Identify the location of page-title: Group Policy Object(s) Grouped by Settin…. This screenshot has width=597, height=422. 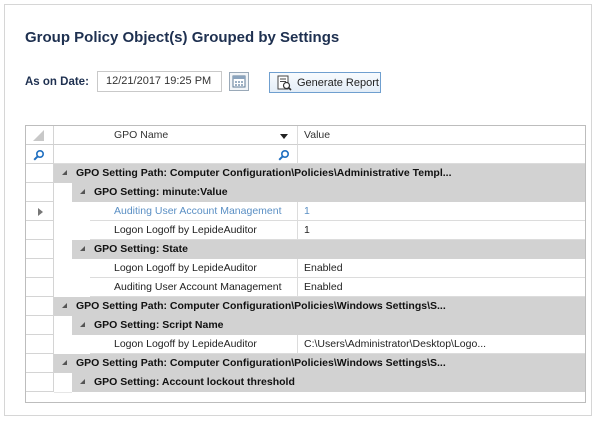
(182, 37).